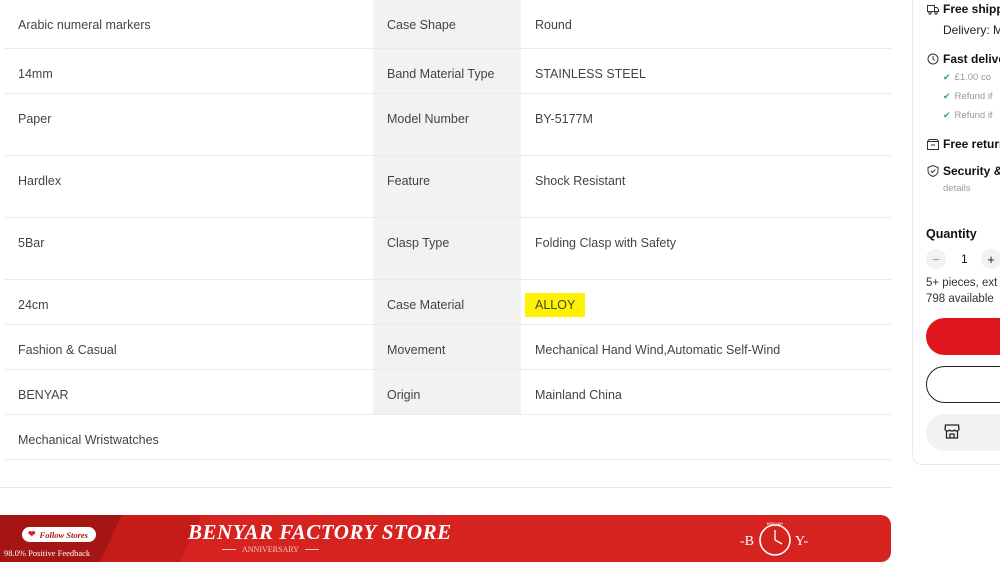  I want to click on delivery-text: Delivery: M, so click(971, 30).